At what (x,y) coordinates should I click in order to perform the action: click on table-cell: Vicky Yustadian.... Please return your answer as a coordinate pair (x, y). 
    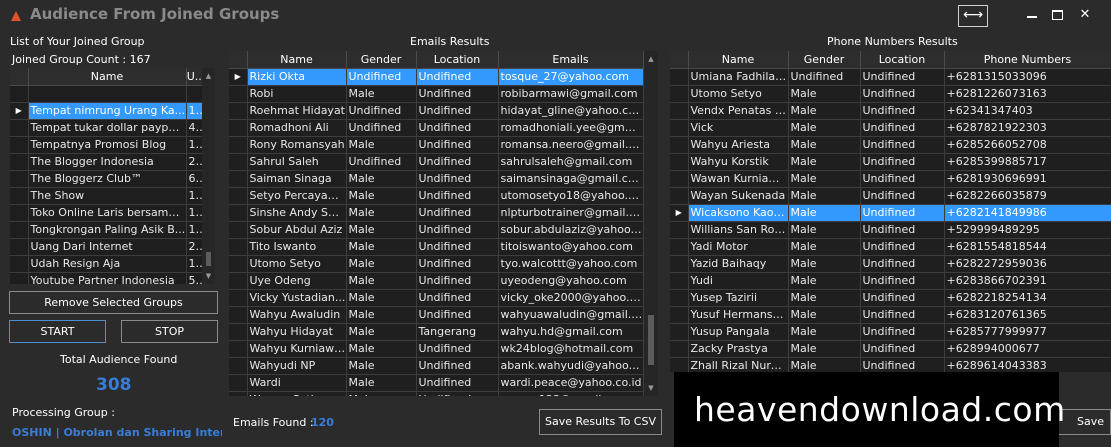
    Looking at the image, I should click on (297, 298).